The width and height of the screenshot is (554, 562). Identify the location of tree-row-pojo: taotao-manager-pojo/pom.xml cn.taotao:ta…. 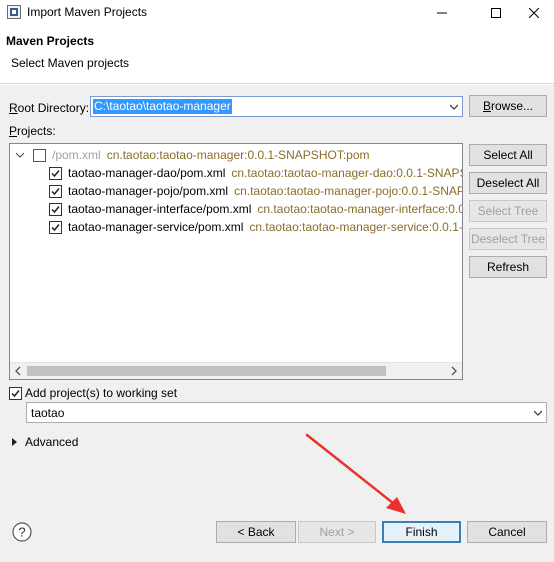
(255, 191).